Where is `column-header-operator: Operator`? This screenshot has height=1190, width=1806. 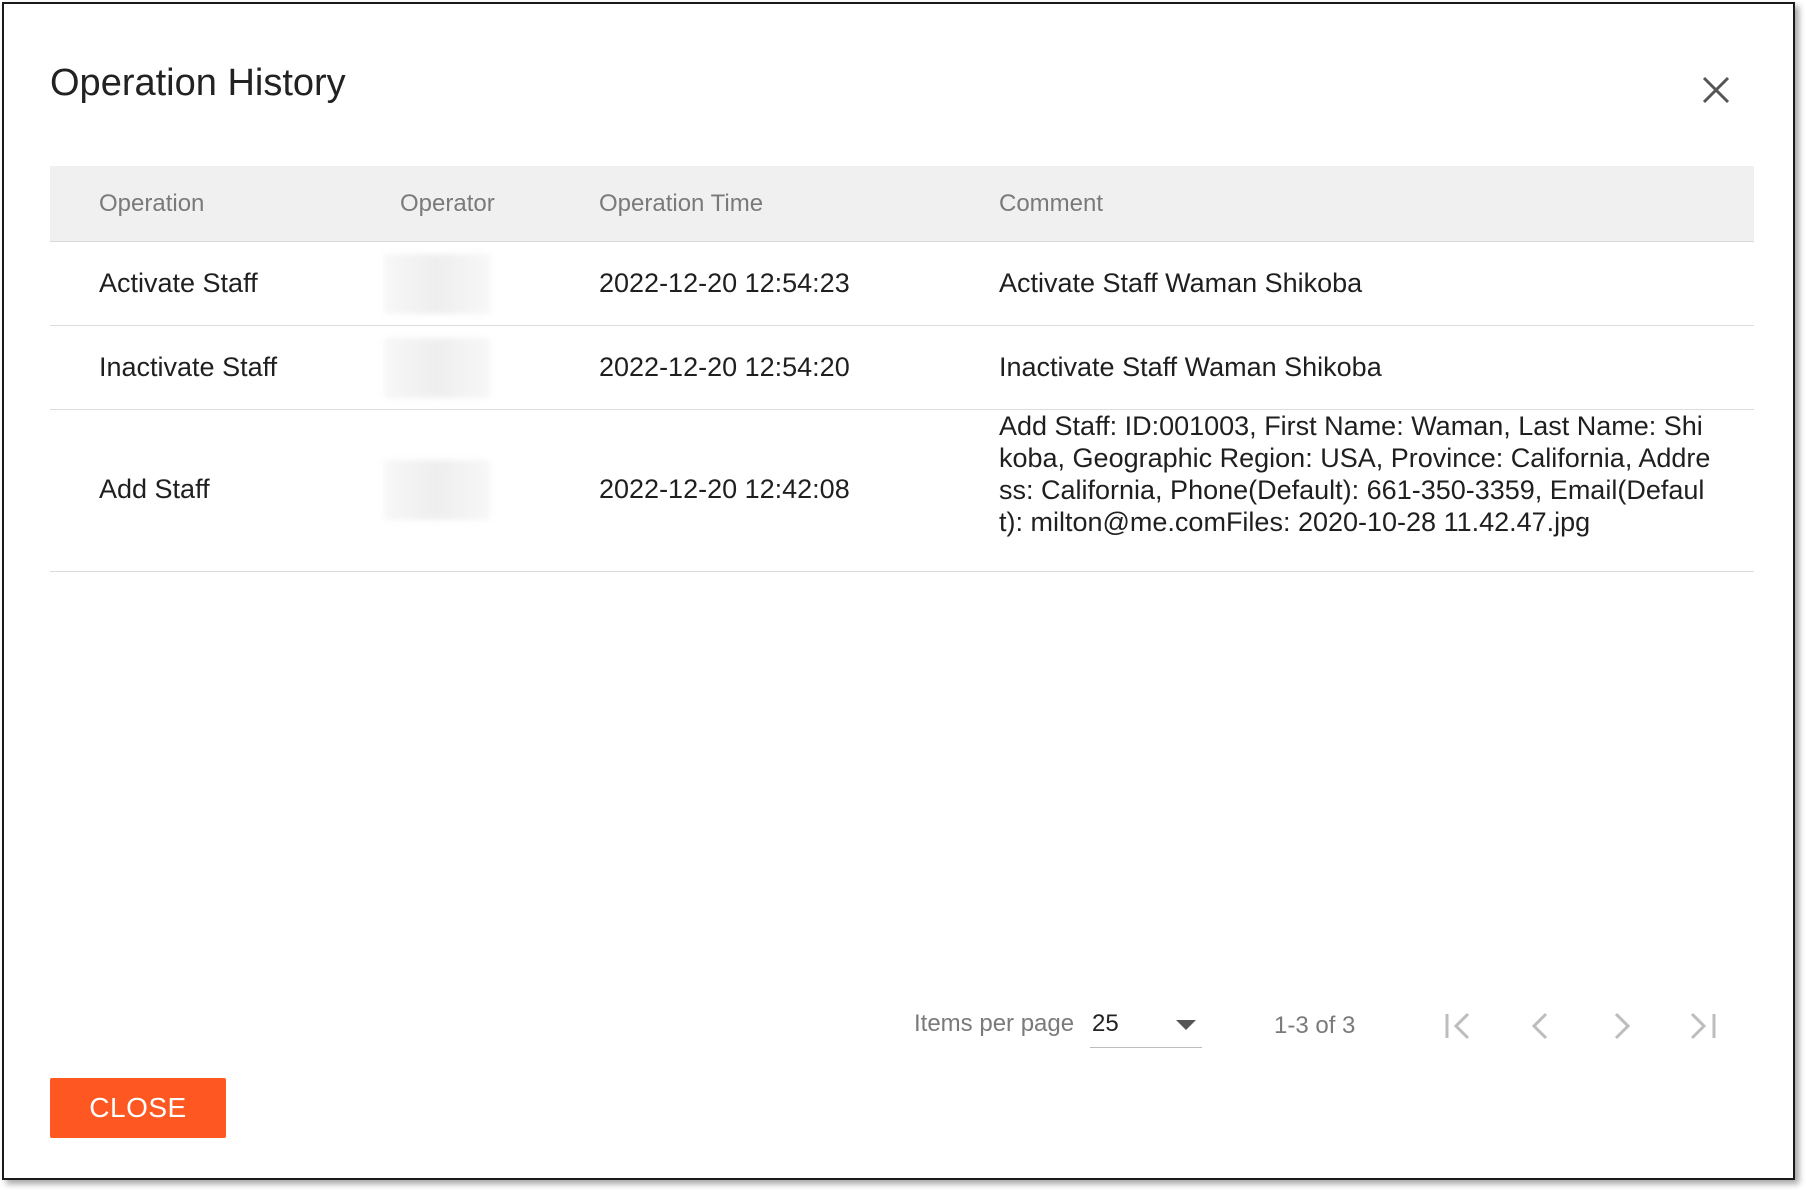
column-header-operator: Operator is located at coordinates (447, 203).